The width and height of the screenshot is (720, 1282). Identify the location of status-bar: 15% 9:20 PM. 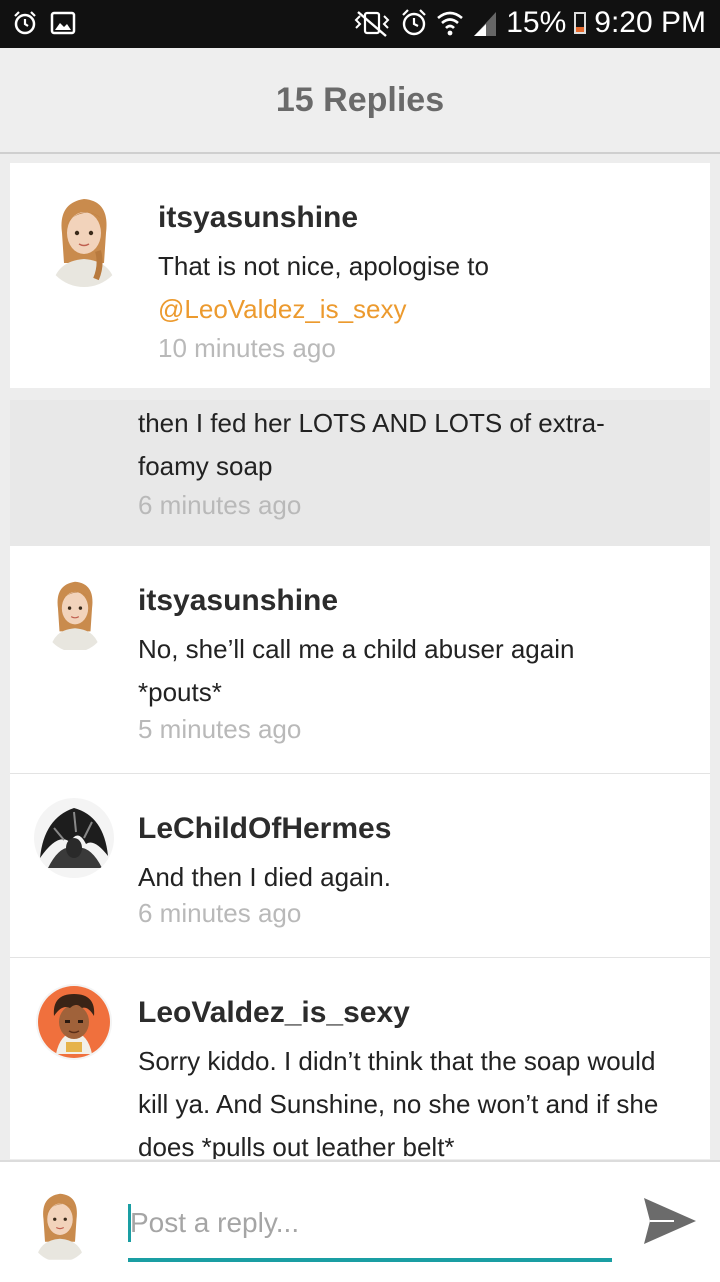
(360, 24).